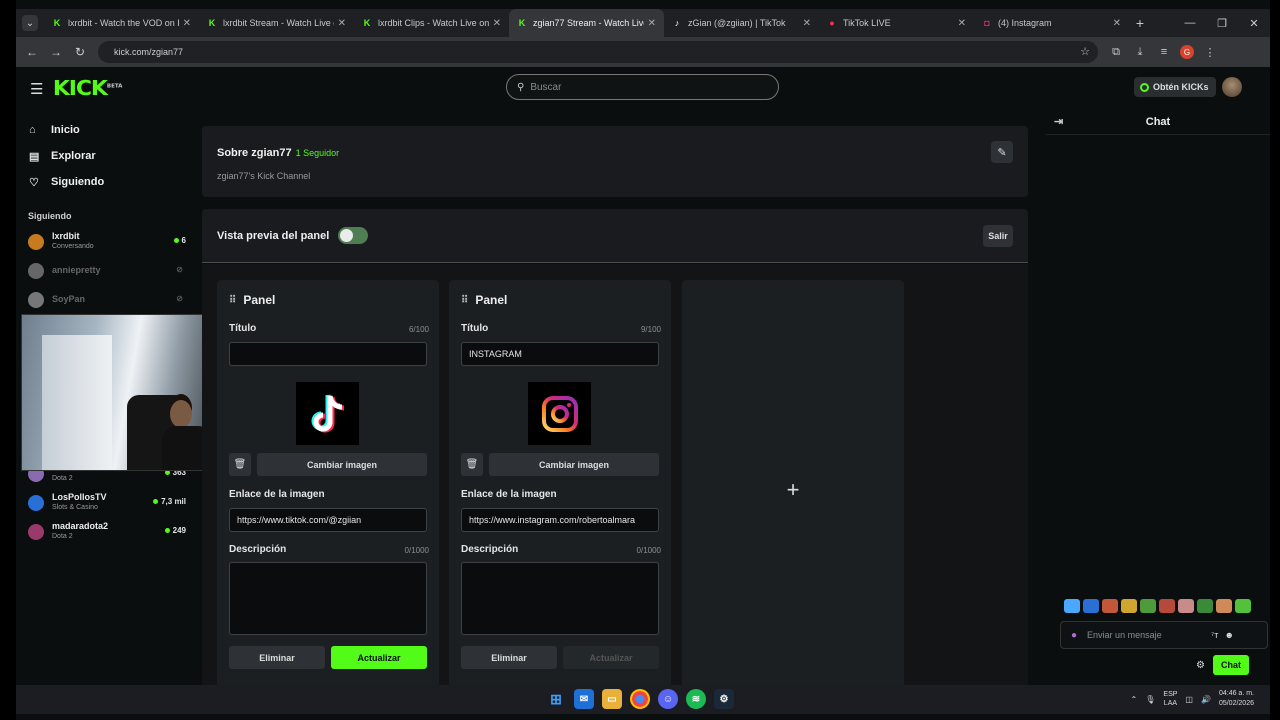 The image size is (1280, 720). I want to click on gear-icon: ⚙, so click(1200, 665).